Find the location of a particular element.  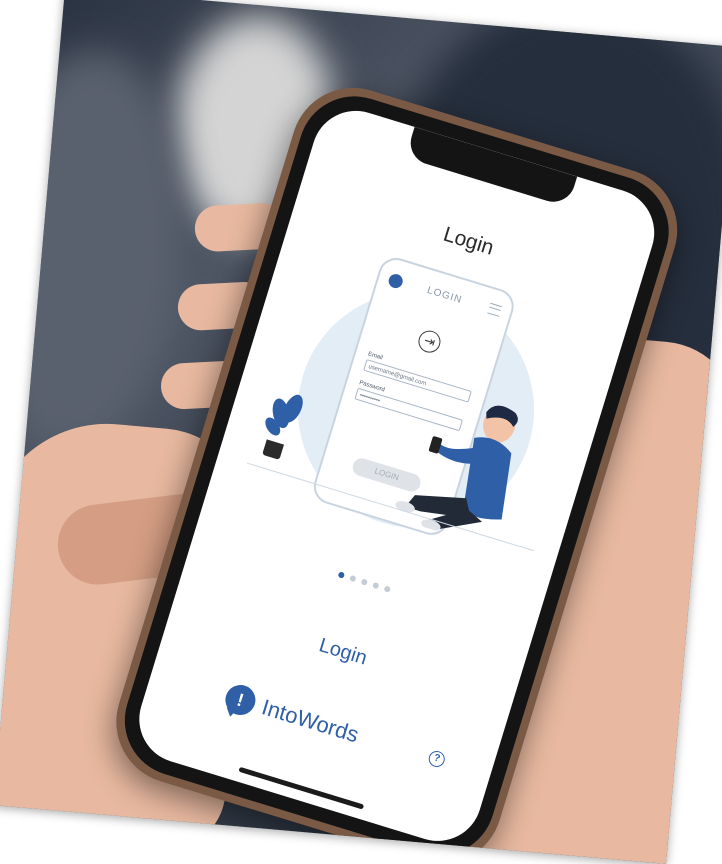

enter-icon: ⇥ is located at coordinates (429, 341).